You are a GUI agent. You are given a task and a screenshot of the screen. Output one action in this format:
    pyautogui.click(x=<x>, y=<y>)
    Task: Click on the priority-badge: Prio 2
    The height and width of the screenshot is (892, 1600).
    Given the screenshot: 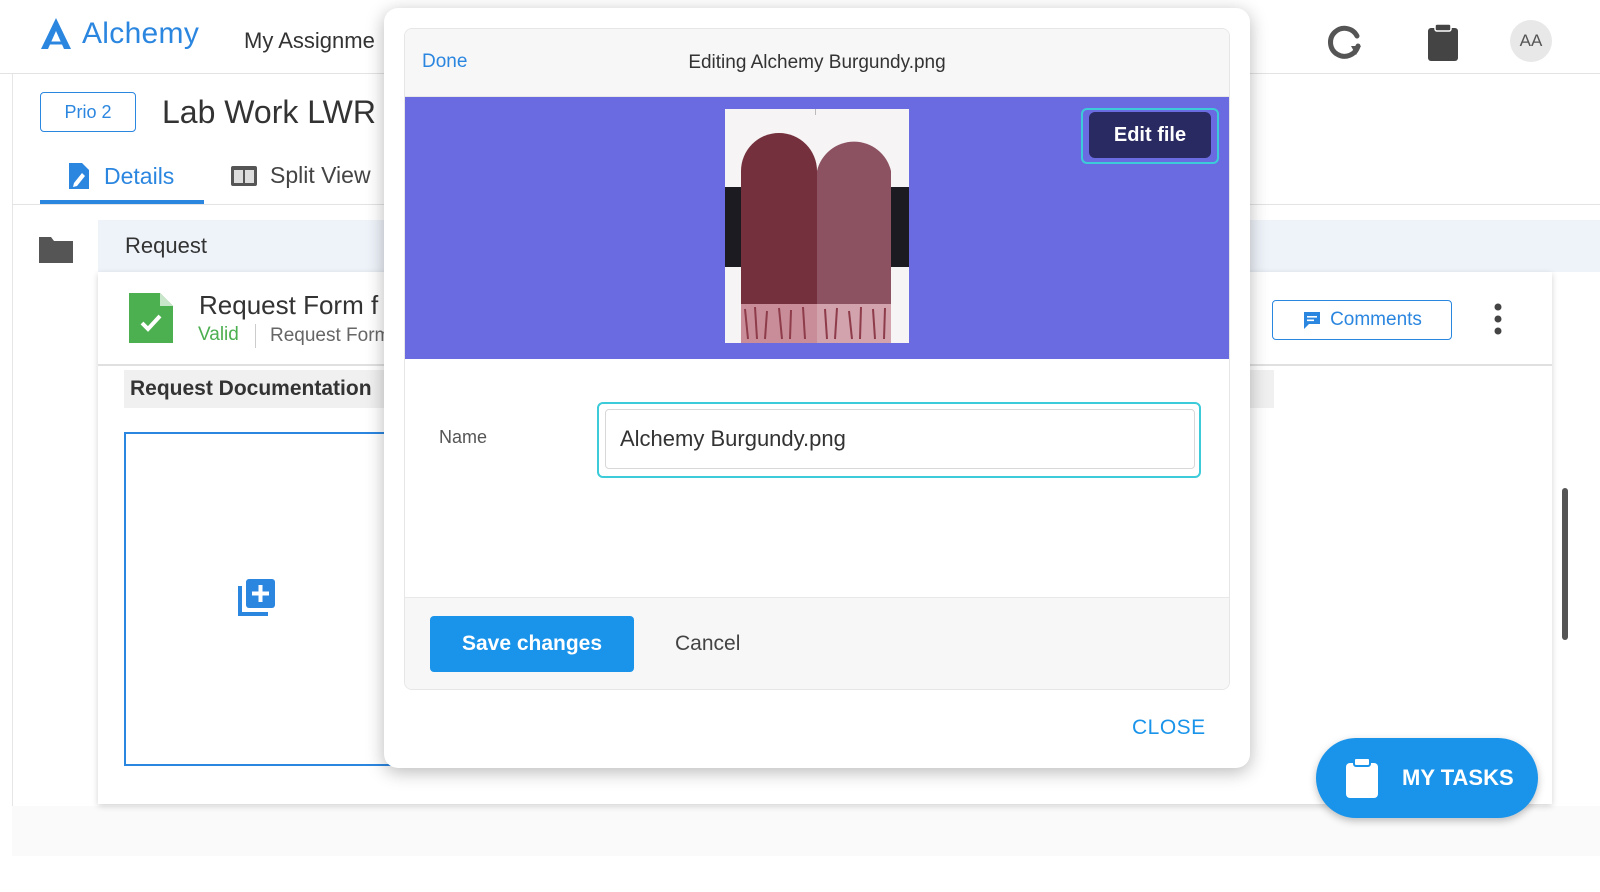 What is the action you would take?
    pyautogui.click(x=88, y=112)
    